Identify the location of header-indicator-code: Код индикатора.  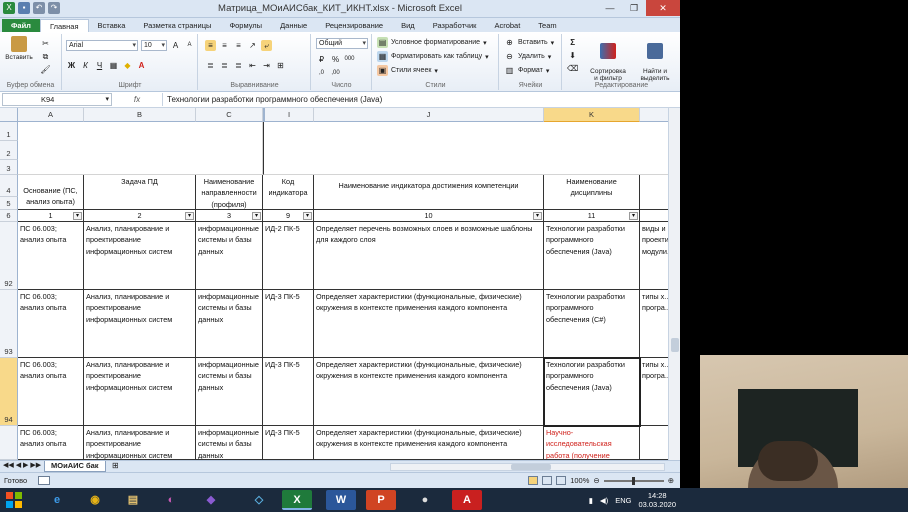
(288, 192).